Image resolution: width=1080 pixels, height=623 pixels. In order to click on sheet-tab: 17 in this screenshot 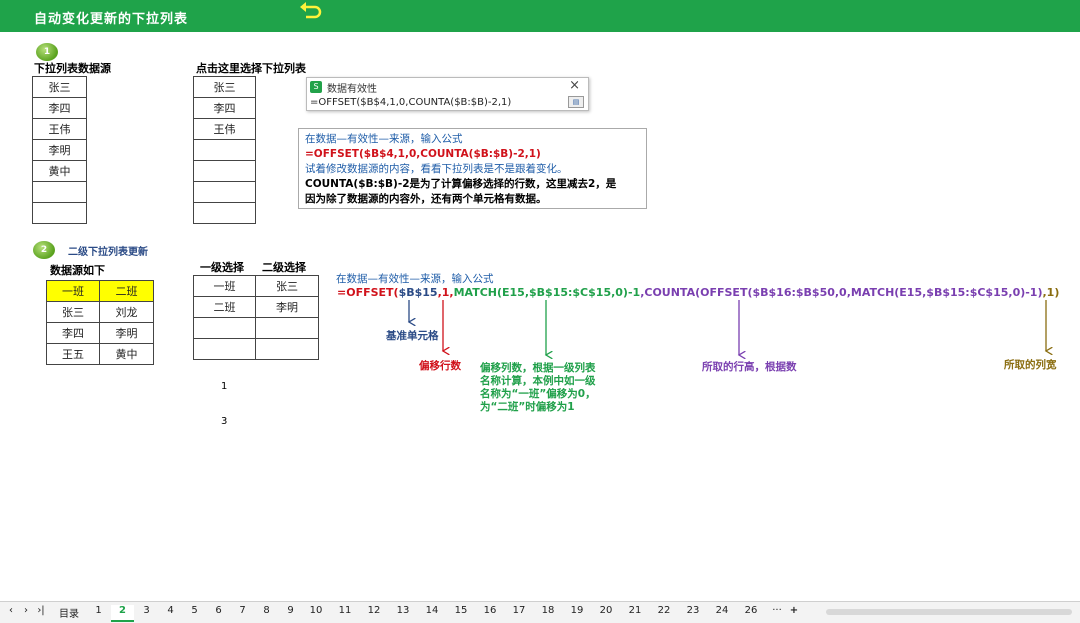, I will do `click(519, 610)`.